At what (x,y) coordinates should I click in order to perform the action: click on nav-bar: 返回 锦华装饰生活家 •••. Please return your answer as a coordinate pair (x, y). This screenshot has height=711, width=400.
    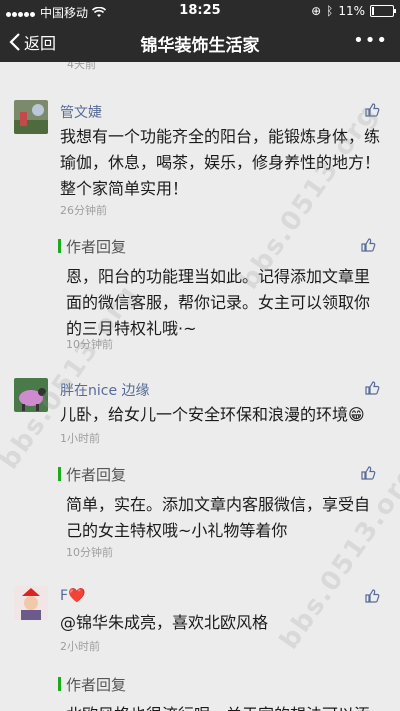
    Looking at the image, I should click on (200, 42).